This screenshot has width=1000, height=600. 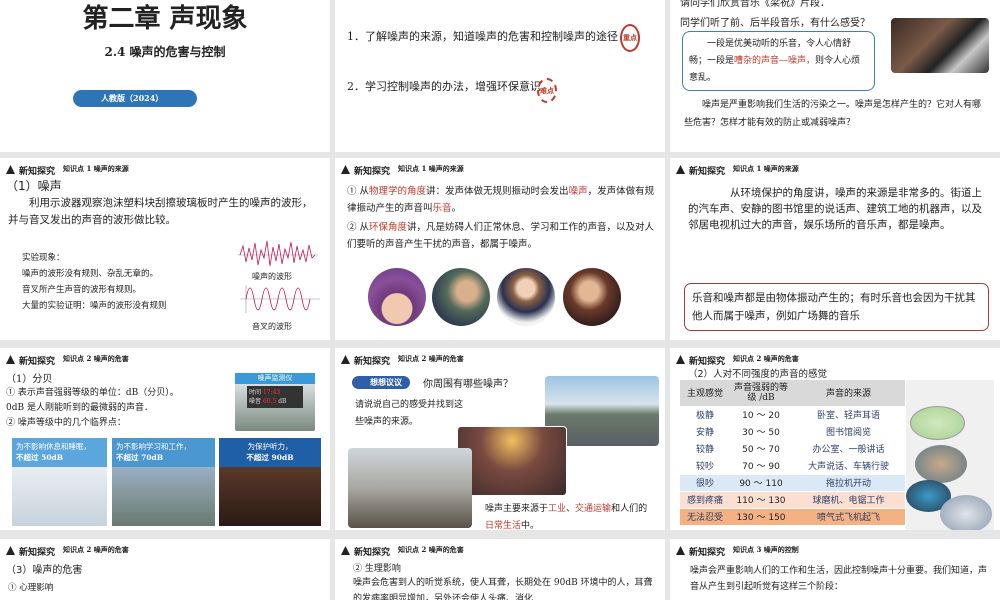 What do you see at coordinates (272, 326) in the screenshot?
I see `tuning-fork-wave-label: 音叉的波形` at bounding box center [272, 326].